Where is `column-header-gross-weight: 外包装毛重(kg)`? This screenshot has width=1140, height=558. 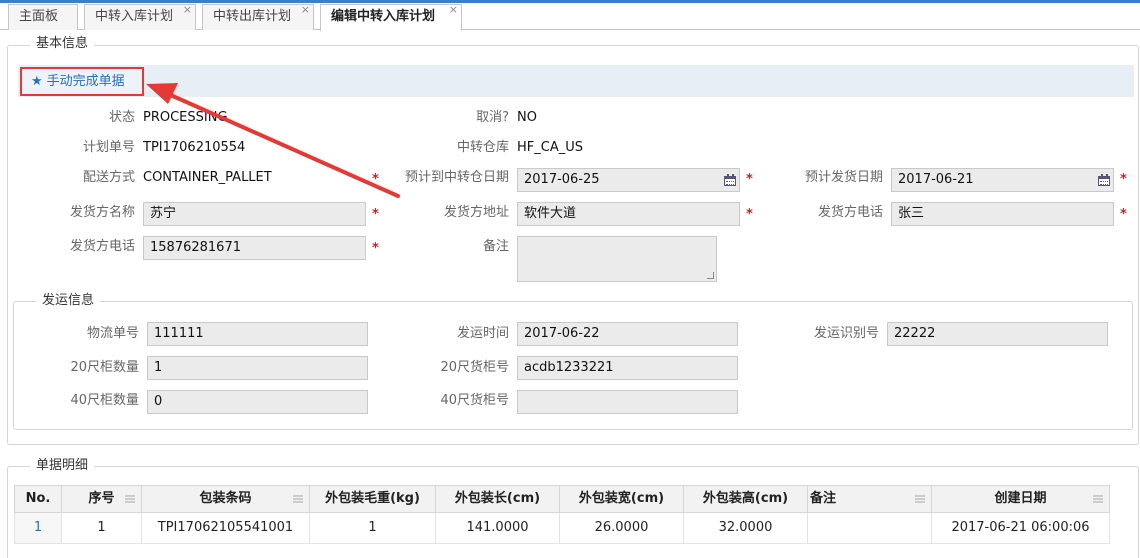 column-header-gross-weight: 外包装毛重(kg) is located at coordinates (373, 499).